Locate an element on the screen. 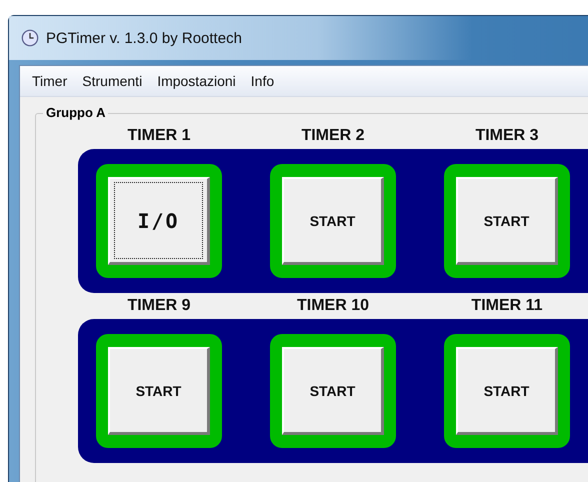 This screenshot has width=588, height=482. timer-button: I/O is located at coordinates (159, 221).